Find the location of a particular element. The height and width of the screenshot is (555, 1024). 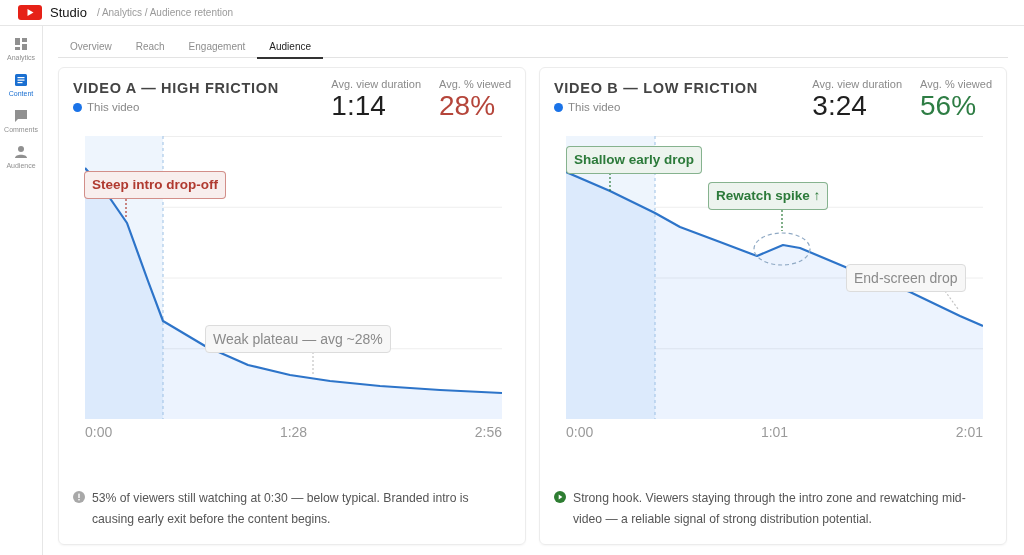

callout-label: Weak plateau — avg ~28% is located at coordinates (298, 339).